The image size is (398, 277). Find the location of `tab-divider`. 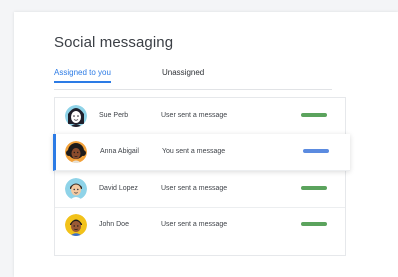

tab-divider is located at coordinates (193, 89).